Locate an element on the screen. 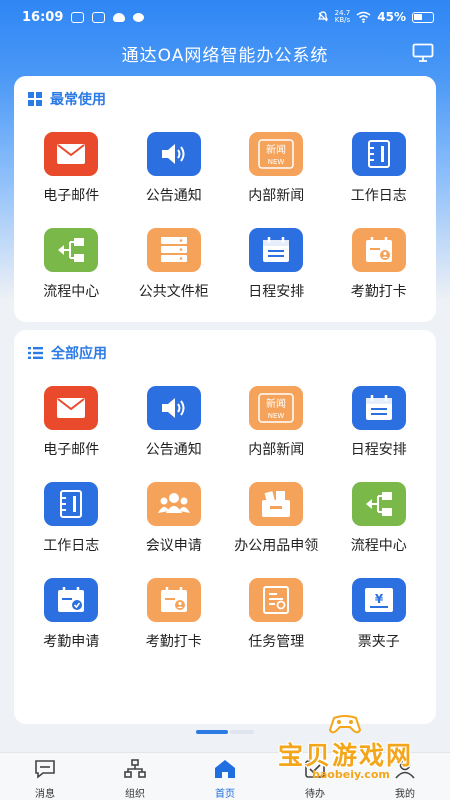  frequent-app-tile: 公共文件柜 is located at coordinates (174, 266).